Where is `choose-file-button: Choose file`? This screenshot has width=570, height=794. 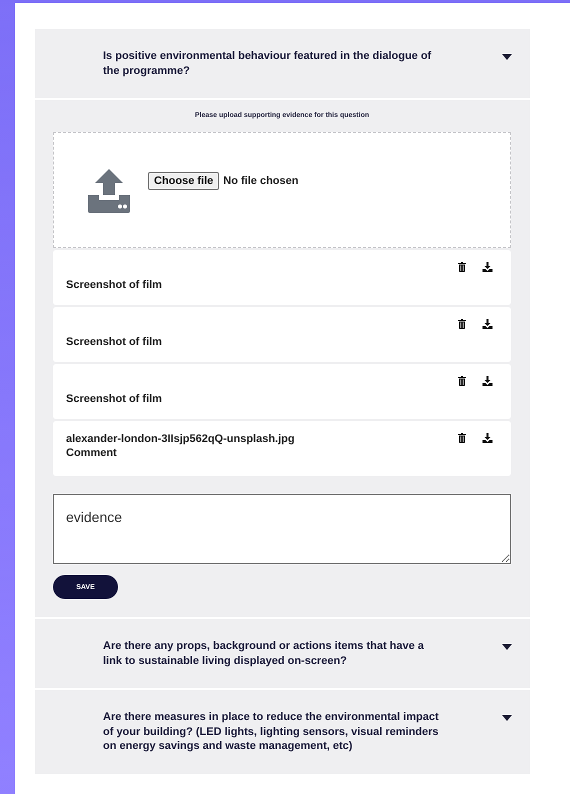
choose-file-button: Choose file is located at coordinates (184, 181).